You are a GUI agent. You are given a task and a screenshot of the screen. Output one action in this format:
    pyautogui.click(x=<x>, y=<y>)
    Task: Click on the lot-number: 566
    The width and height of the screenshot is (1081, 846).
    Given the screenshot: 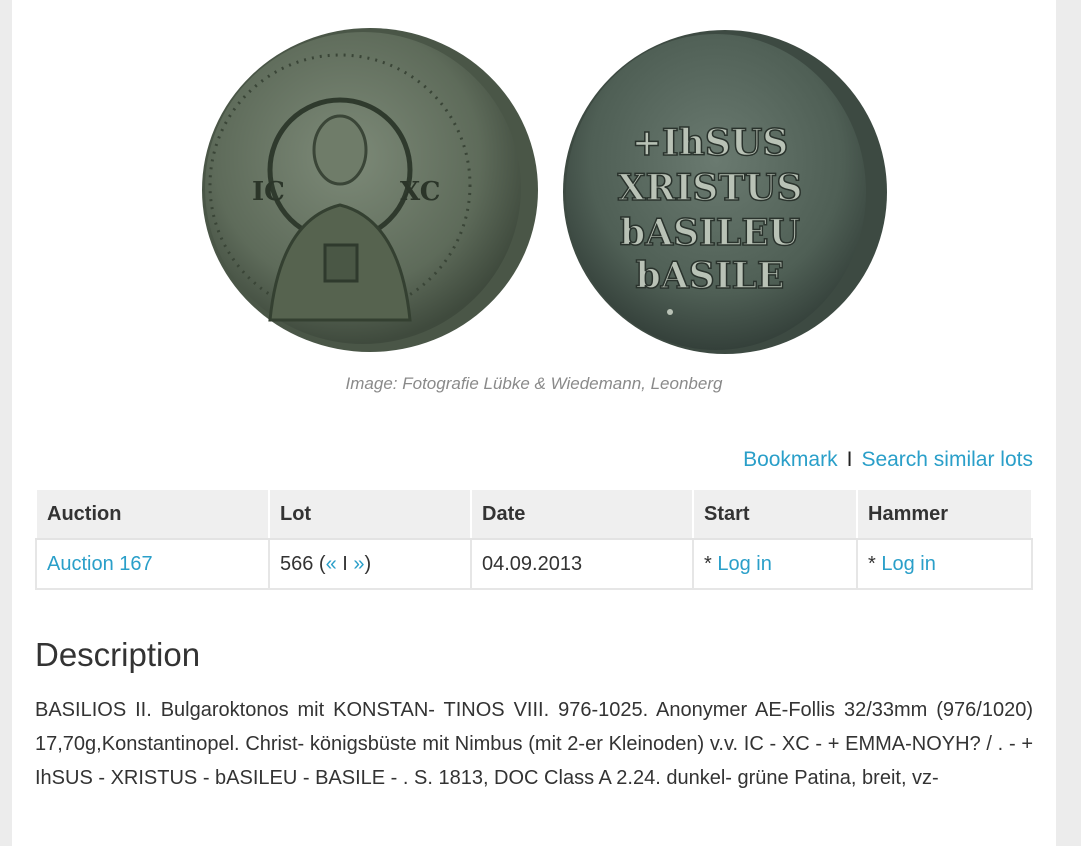 What is the action you would take?
    pyautogui.click(x=297, y=563)
    